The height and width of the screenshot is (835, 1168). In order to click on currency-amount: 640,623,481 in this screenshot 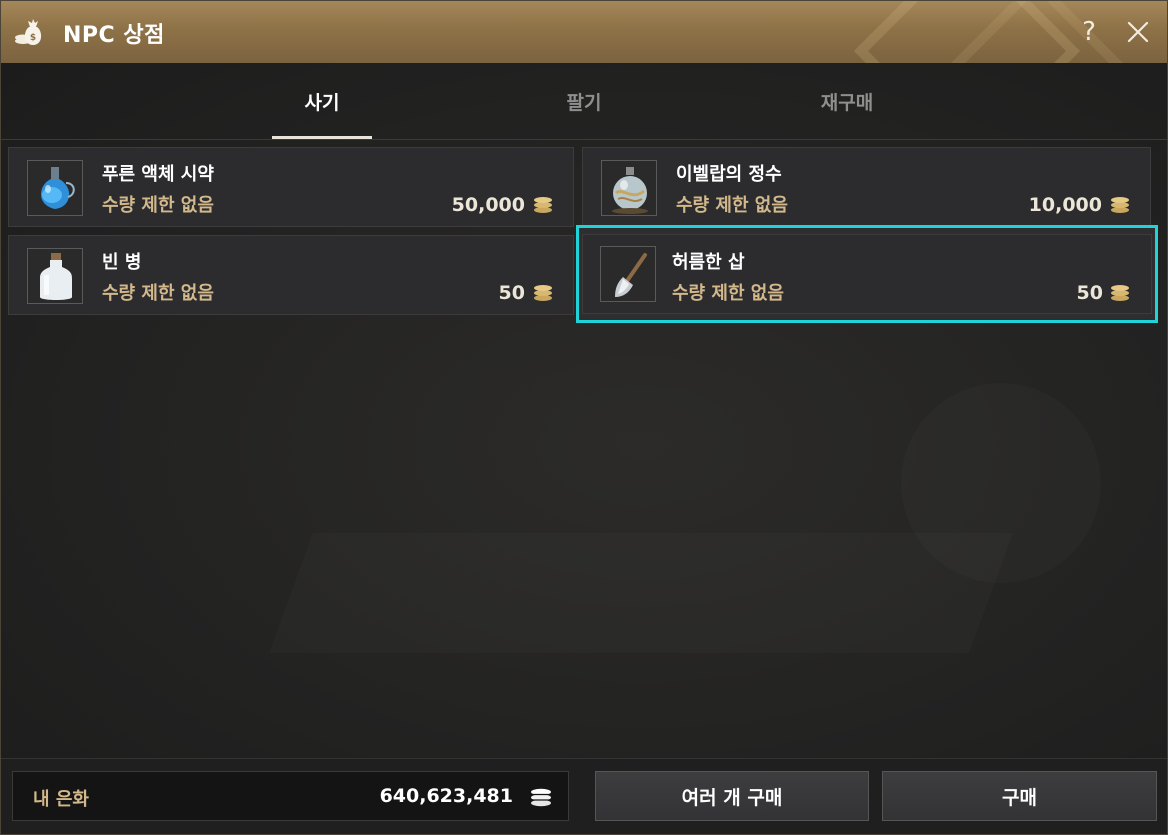, I will do `click(446, 796)`.